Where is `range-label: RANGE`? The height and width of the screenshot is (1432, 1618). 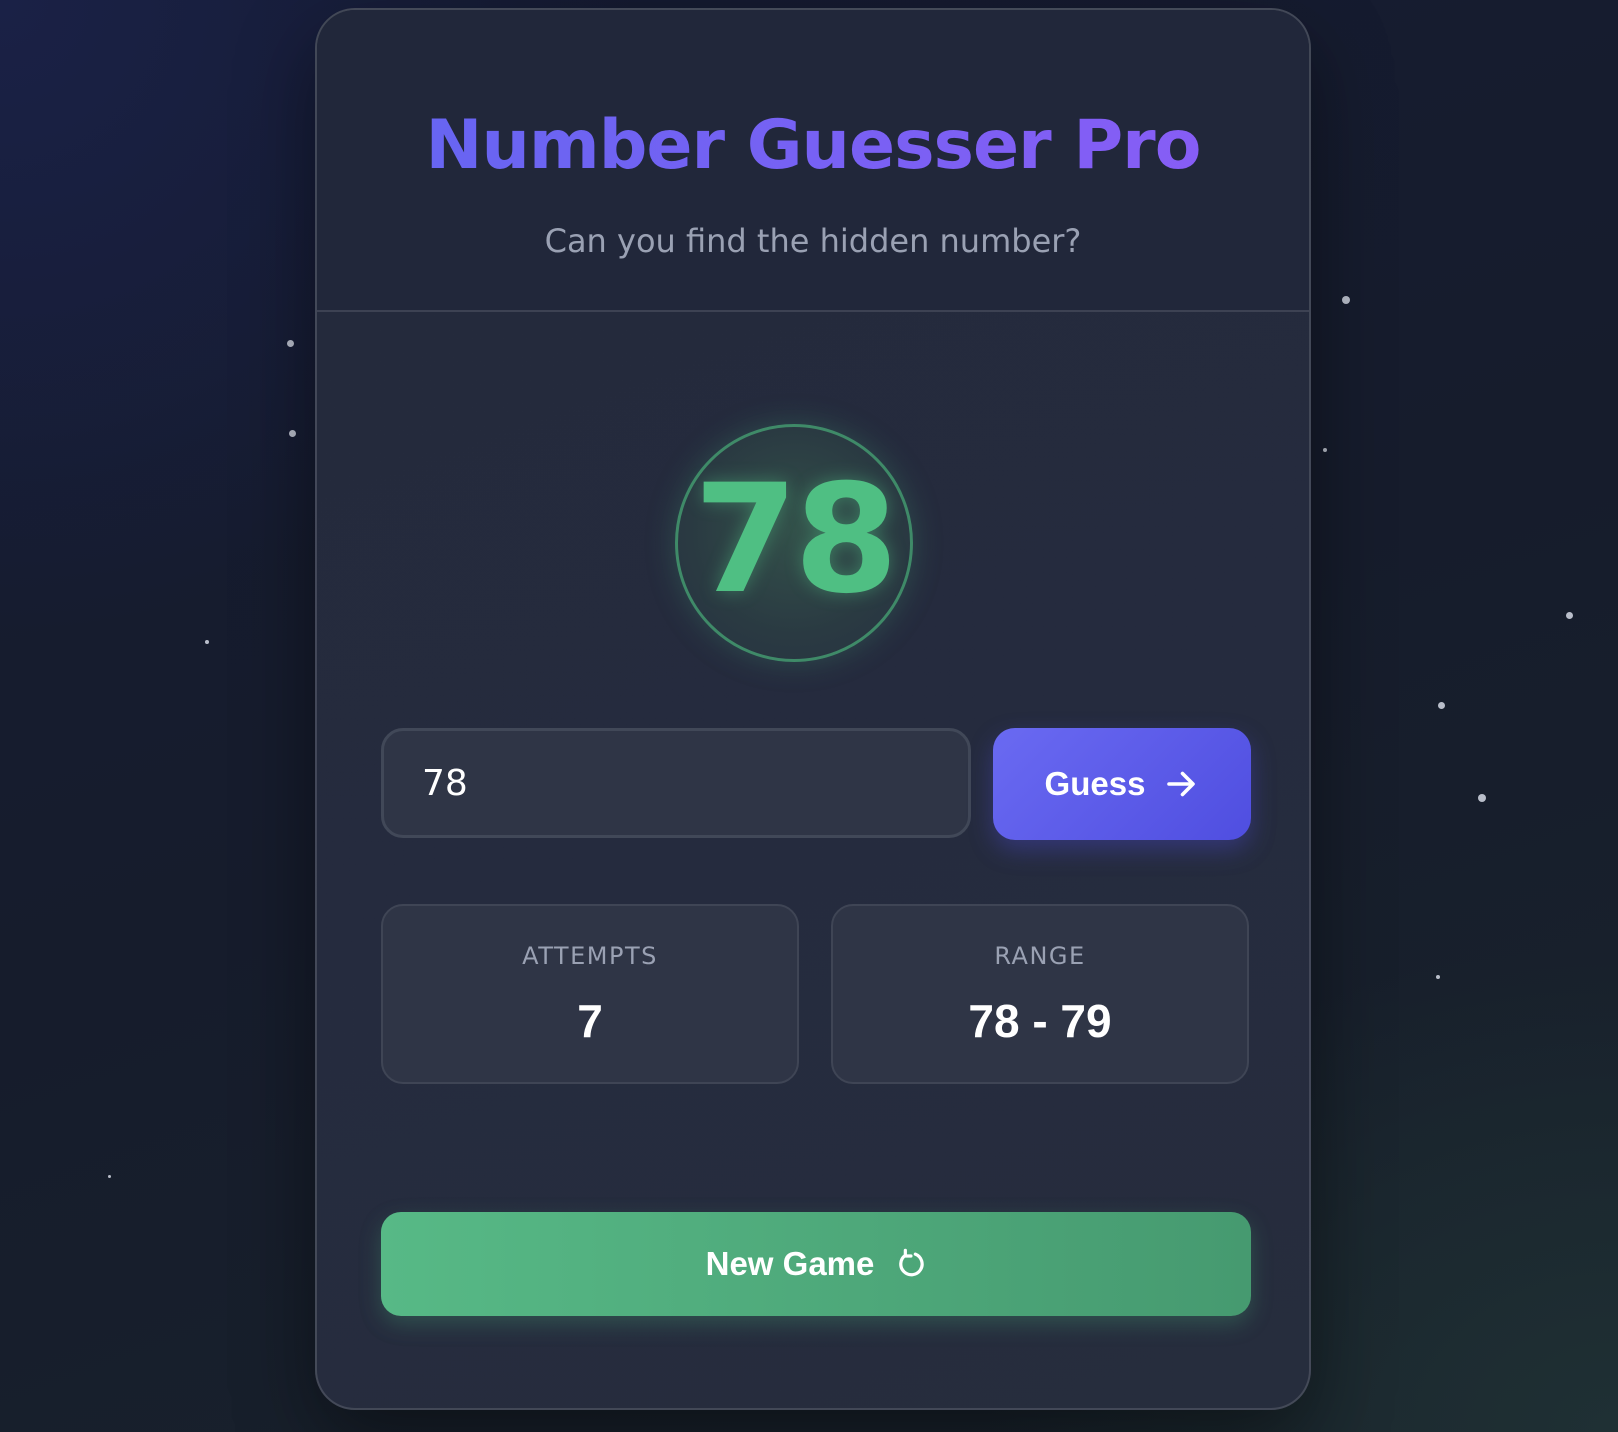
range-label: RANGE is located at coordinates (1040, 956).